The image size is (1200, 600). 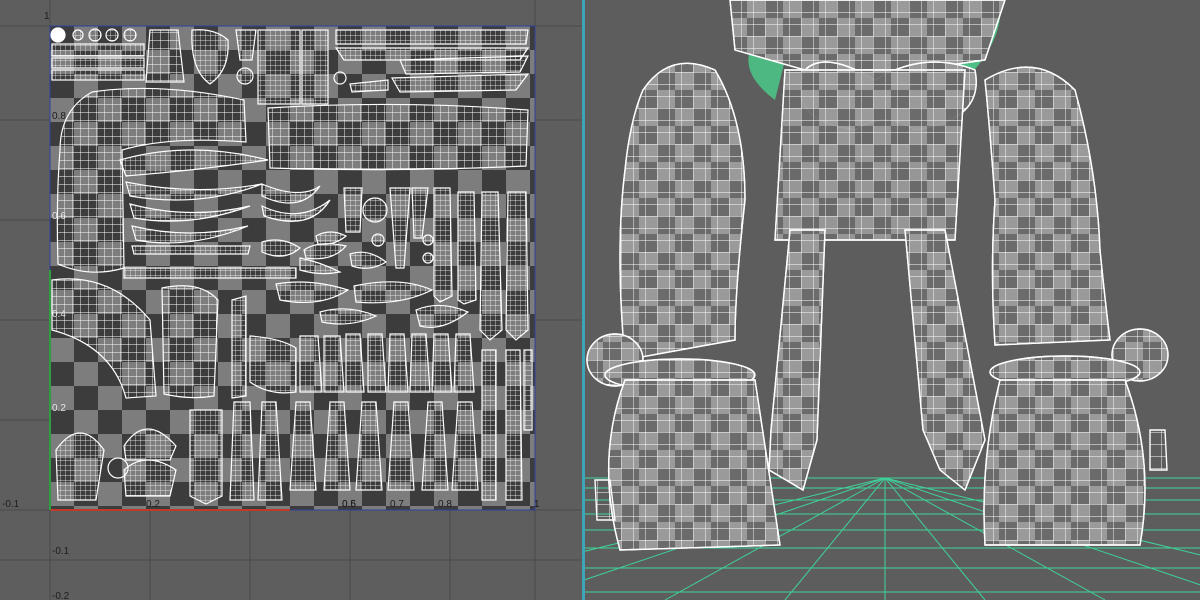 What do you see at coordinates (397, 504) in the screenshot?
I see `uv-tick-label: 0.7` at bounding box center [397, 504].